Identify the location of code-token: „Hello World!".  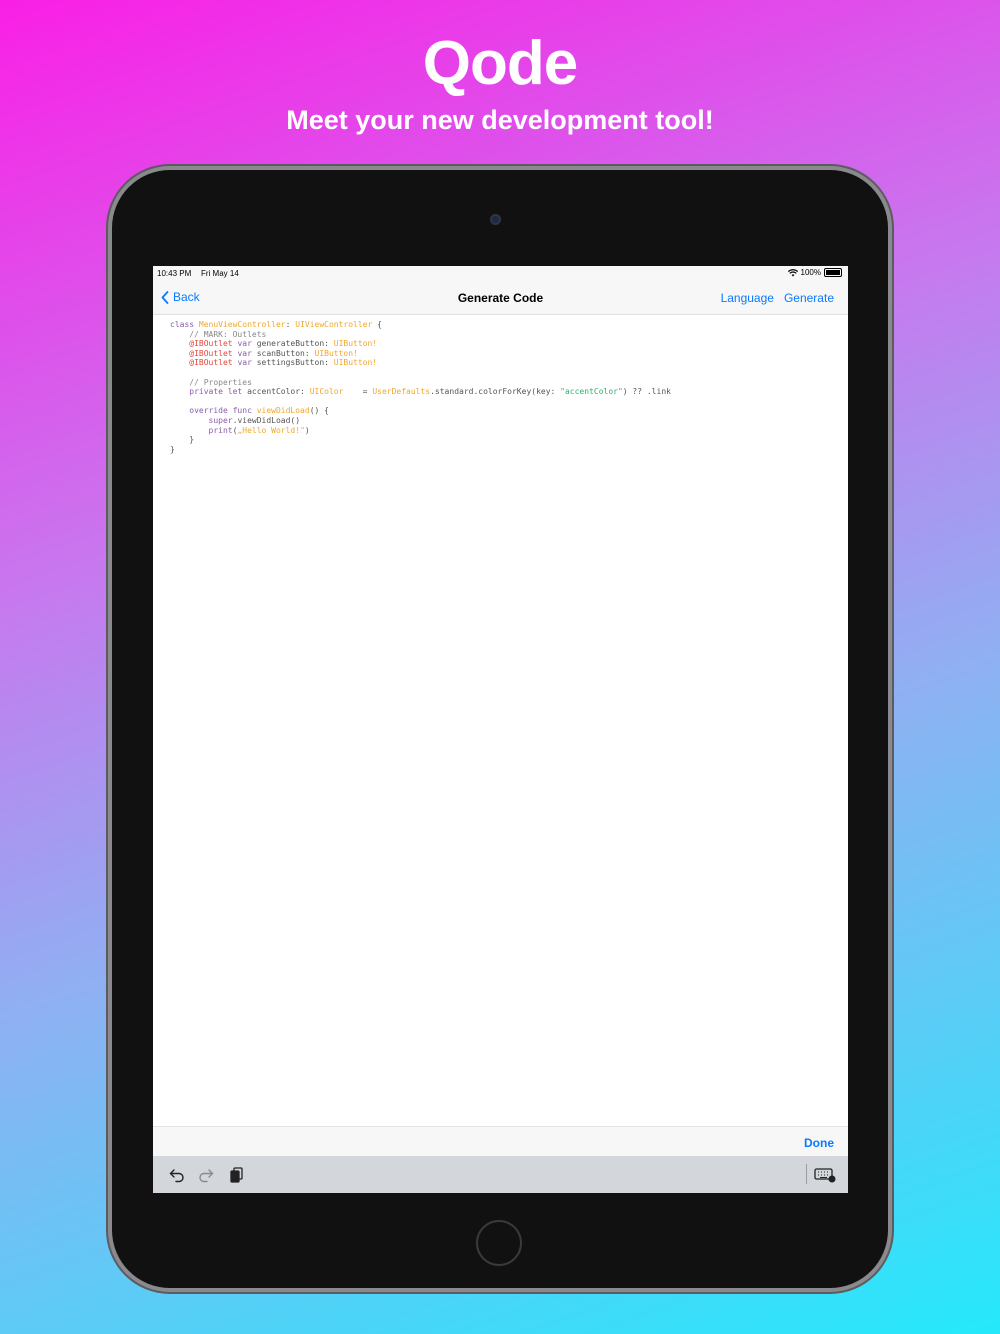
(271, 430).